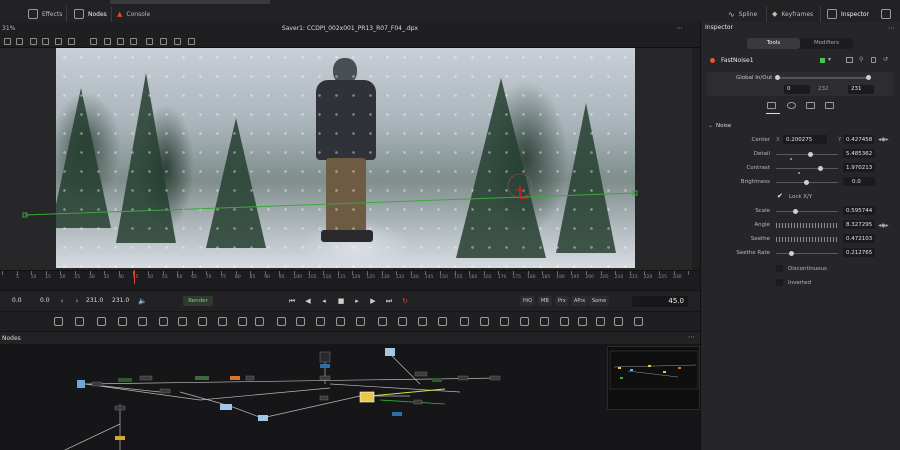 This screenshot has width=900, height=450. Describe the element at coordinates (829, 105) in the screenshot. I see `settings-tab-icon` at that location.